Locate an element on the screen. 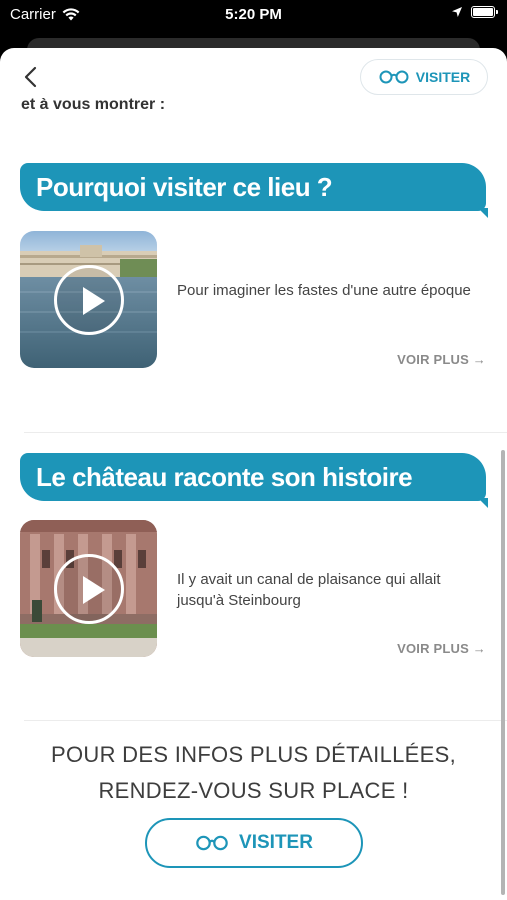 This screenshot has width=507, height=900. back-button is located at coordinates (30, 77).